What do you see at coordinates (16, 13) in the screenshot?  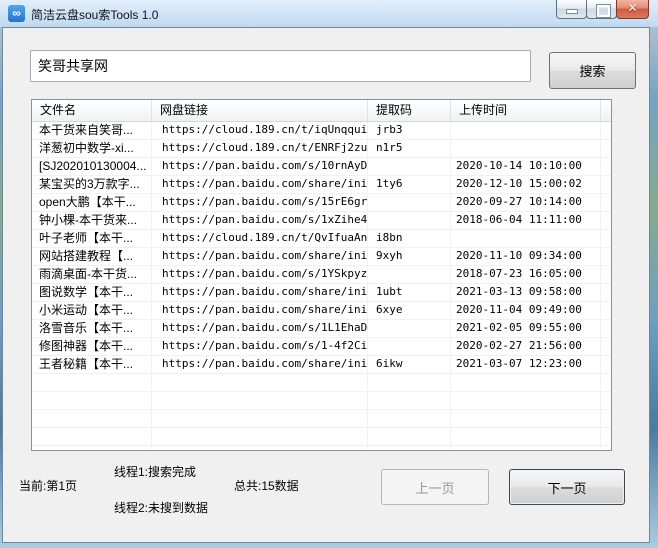 I see `app-icon: ∞` at bounding box center [16, 13].